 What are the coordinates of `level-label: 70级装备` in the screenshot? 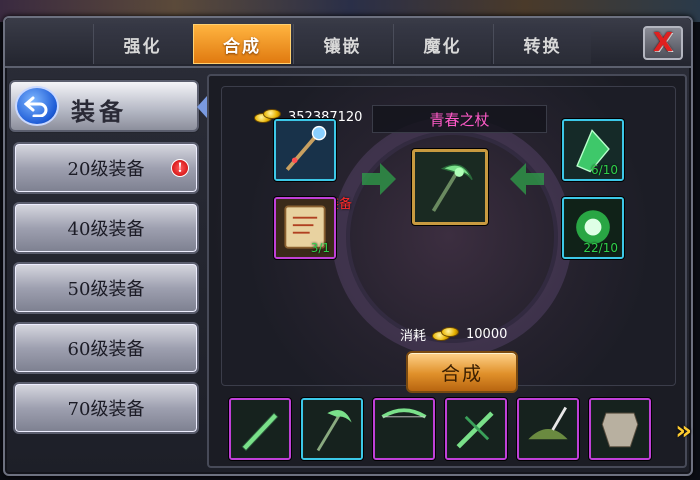 It's located at (106, 409).